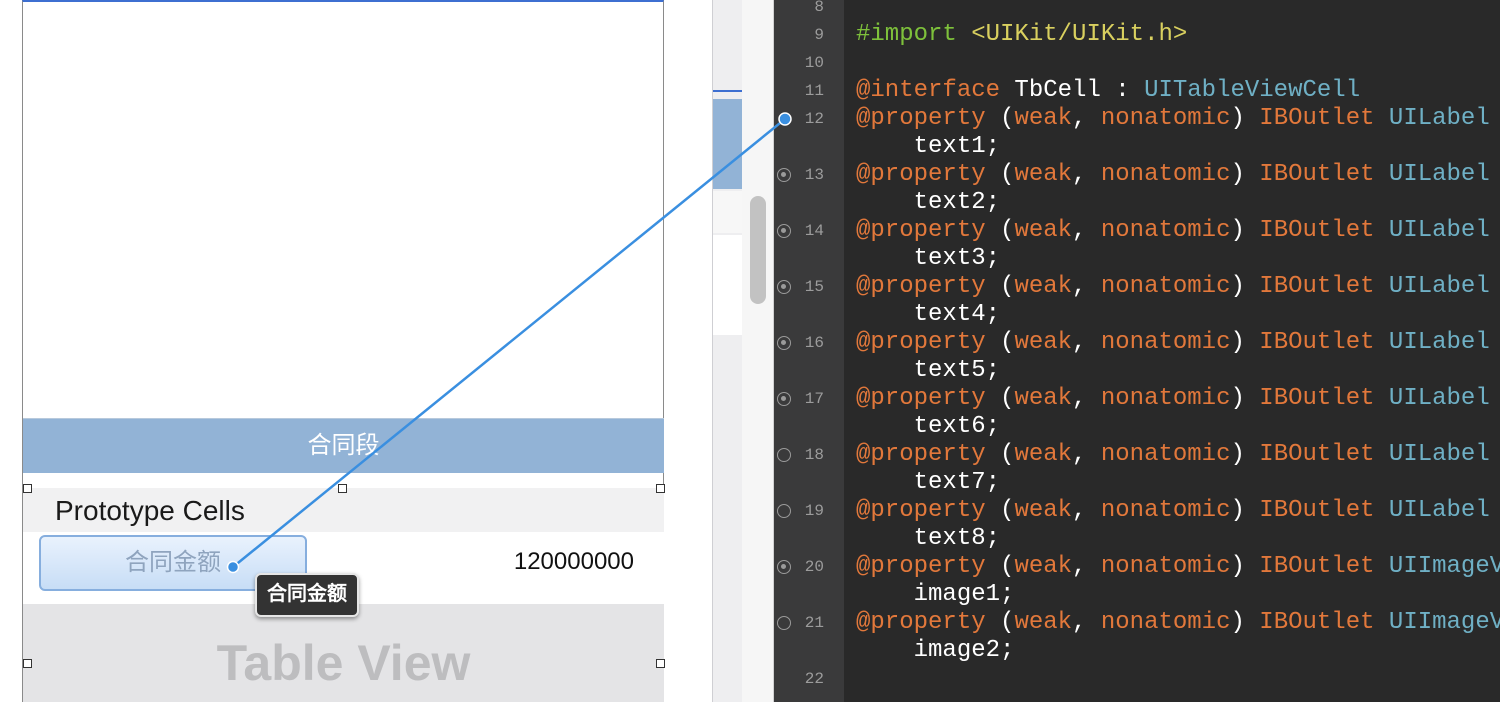  Describe the element at coordinates (814, 567) in the screenshot. I see `line-number: 20` at that location.